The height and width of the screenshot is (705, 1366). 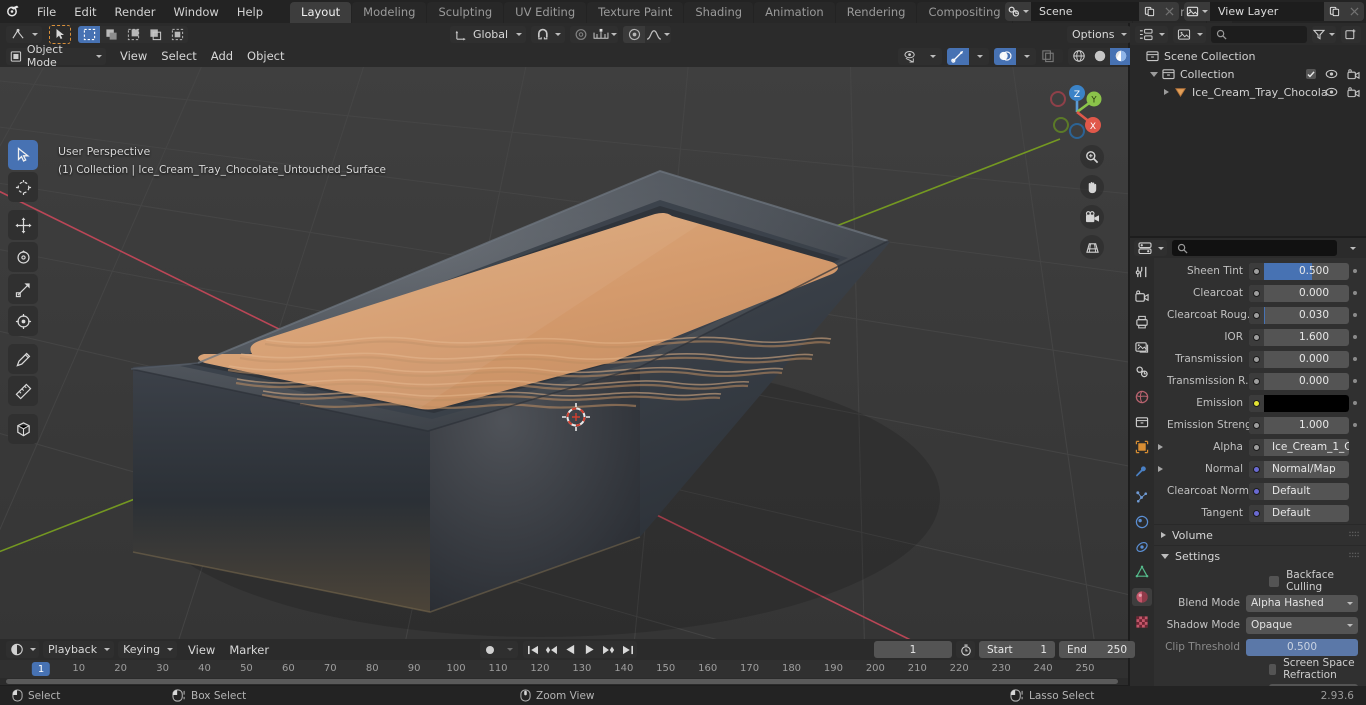 I want to click on measure-tool, so click(x=23, y=391).